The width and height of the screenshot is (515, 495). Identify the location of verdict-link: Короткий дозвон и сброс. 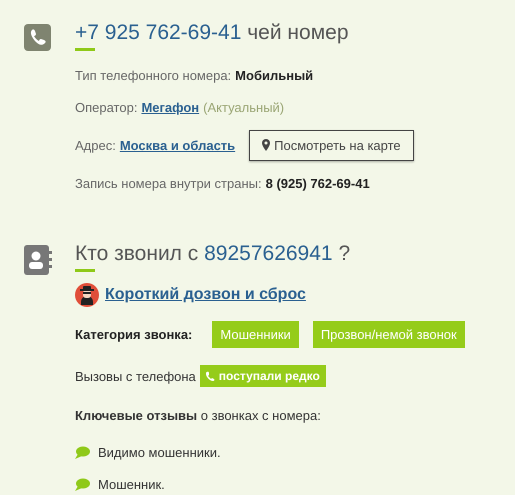
(205, 295).